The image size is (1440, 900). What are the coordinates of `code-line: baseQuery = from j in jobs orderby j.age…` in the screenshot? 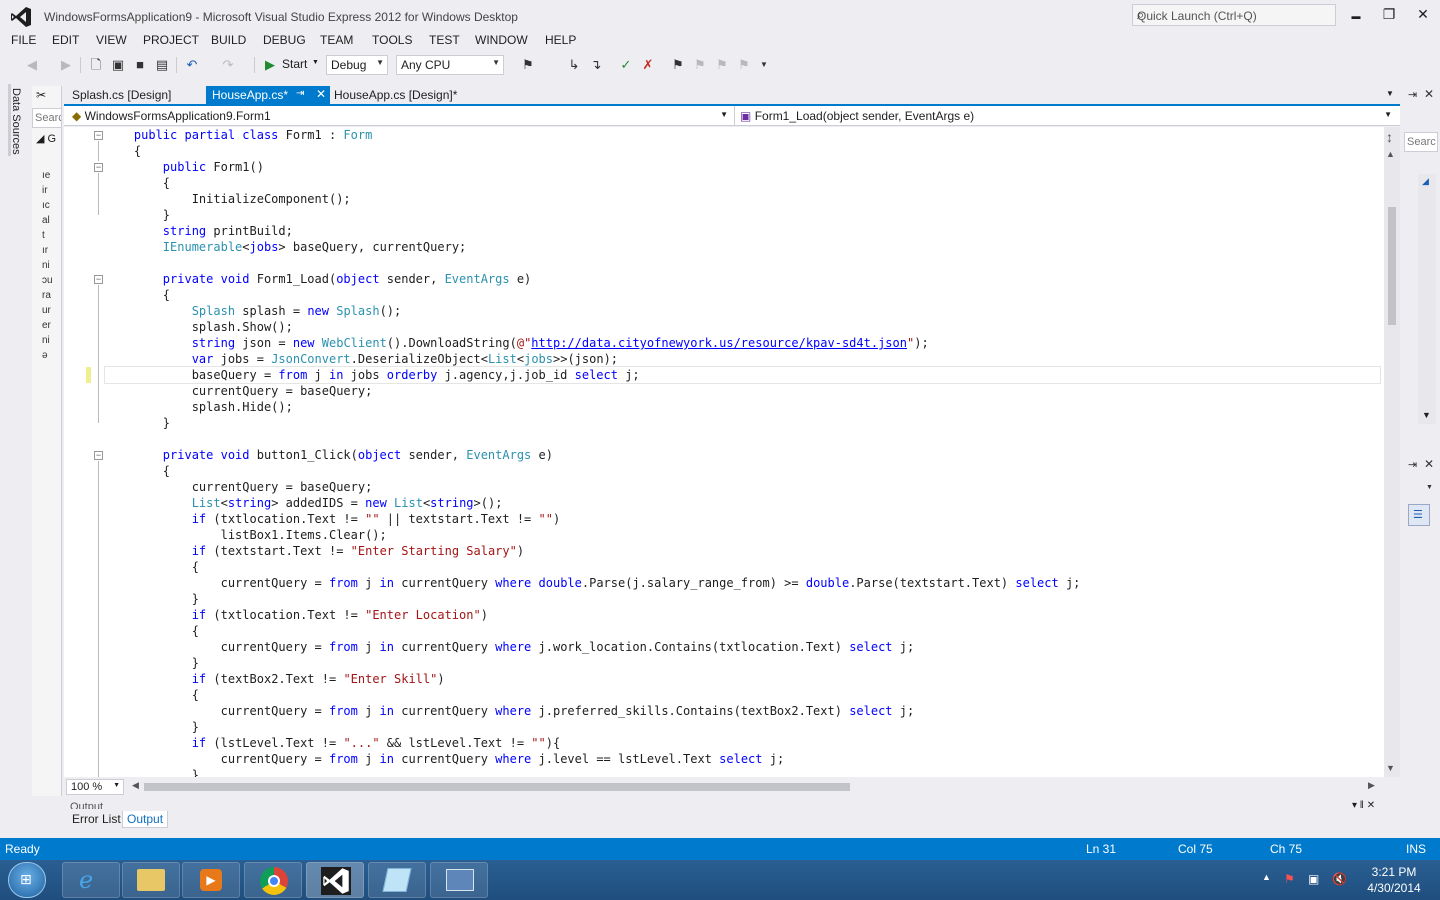 It's located at (742, 375).